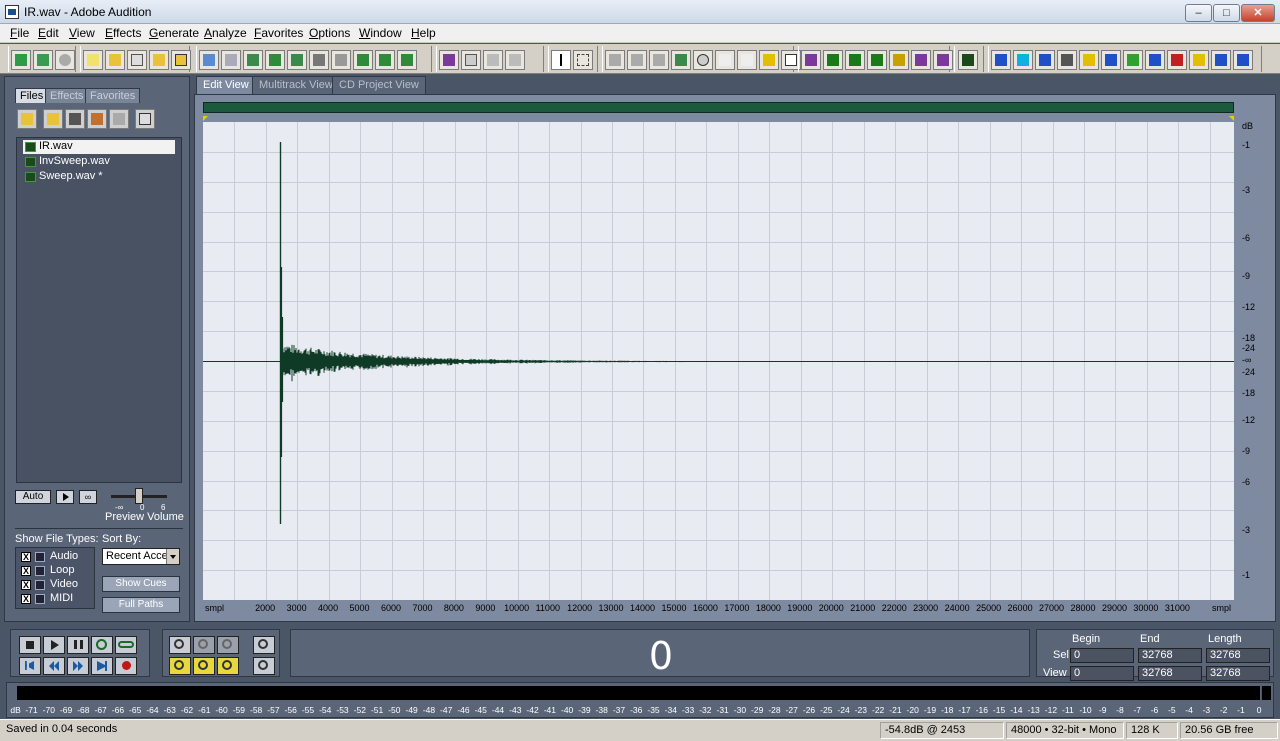  I want to click on paste-icon, so click(341, 60).